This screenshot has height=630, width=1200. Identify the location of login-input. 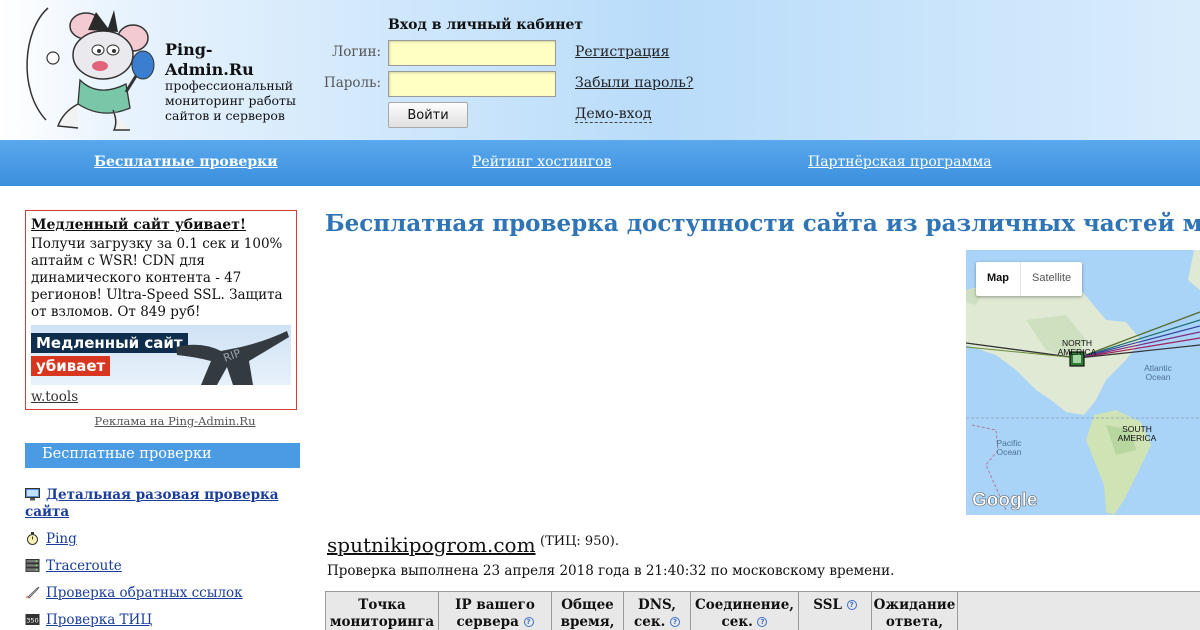
(472, 53).